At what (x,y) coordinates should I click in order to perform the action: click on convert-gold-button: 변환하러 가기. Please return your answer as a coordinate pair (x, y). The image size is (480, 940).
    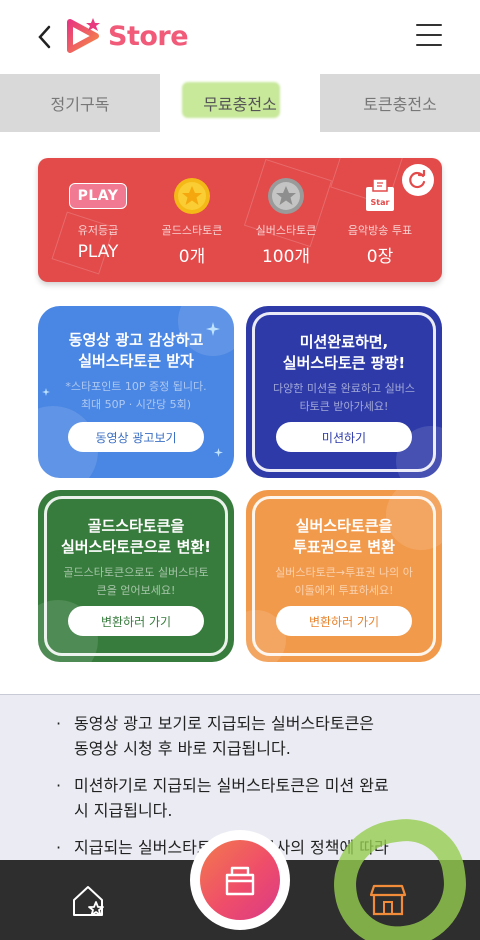
    Looking at the image, I should click on (136, 621).